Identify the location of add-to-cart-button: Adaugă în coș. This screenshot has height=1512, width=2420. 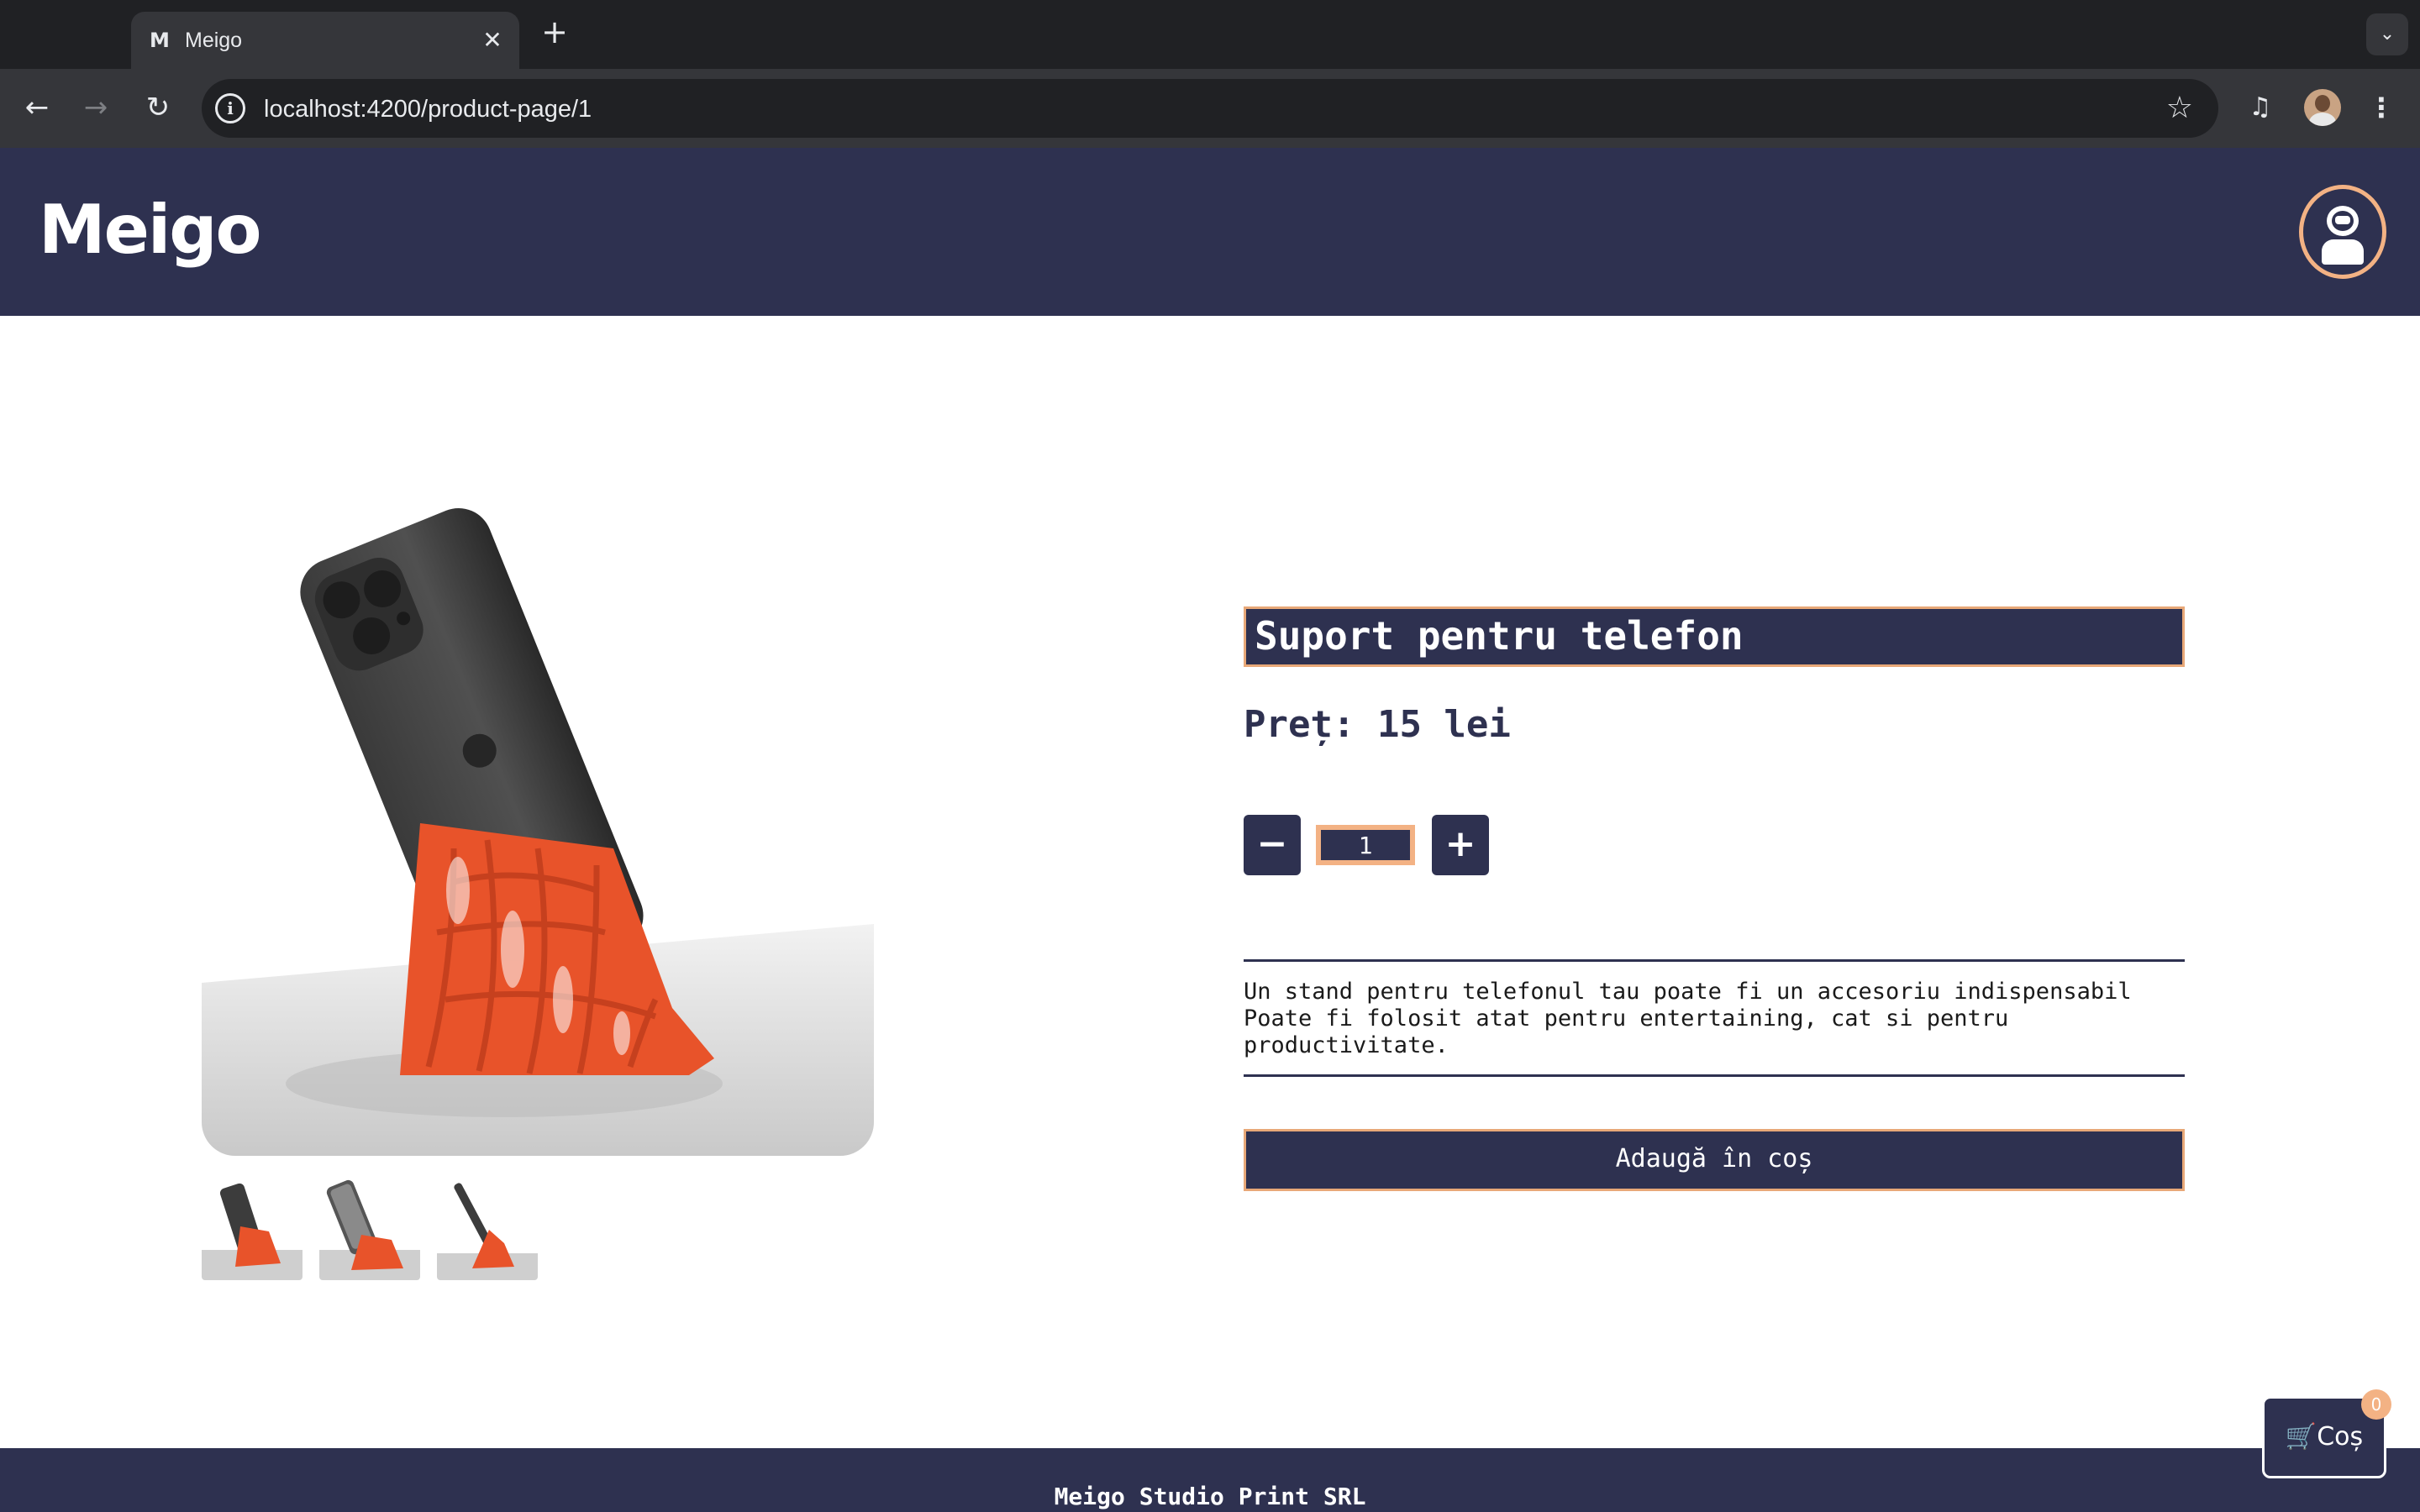
(1714, 1160).